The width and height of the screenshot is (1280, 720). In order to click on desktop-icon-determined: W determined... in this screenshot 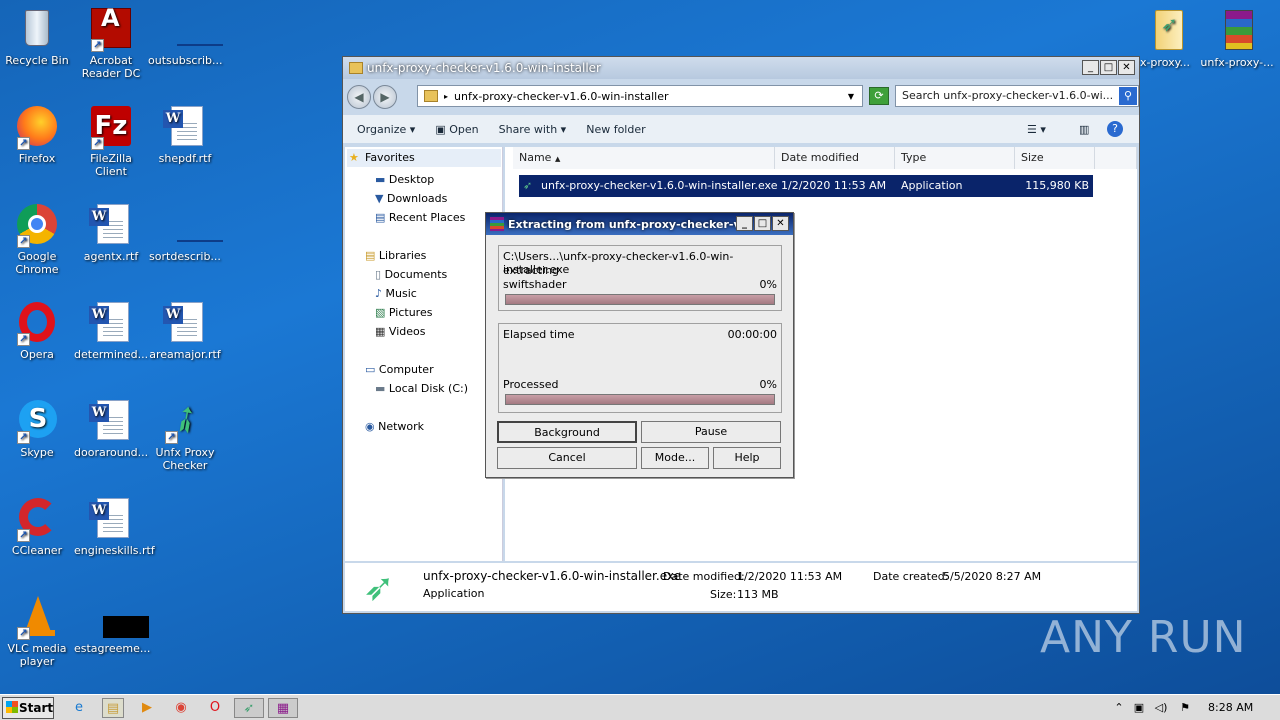, I will do `click(111, 330)`.